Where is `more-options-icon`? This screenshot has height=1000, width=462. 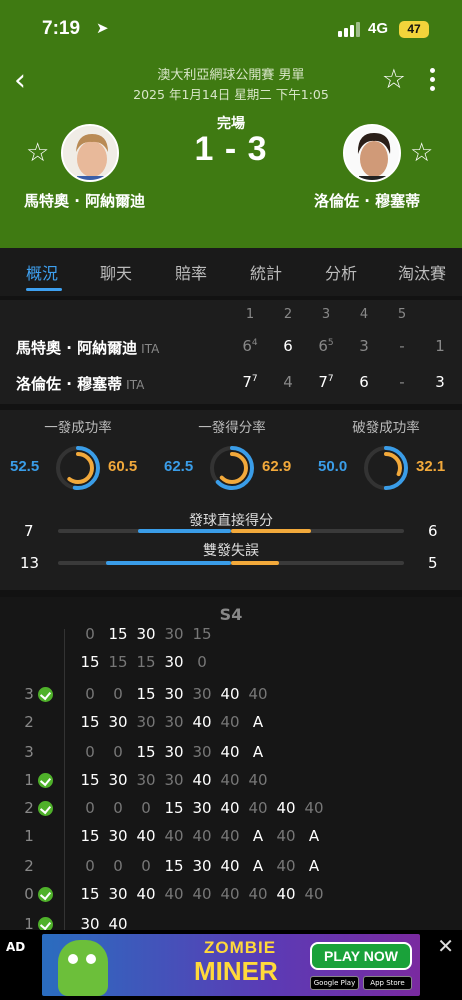
more-options-icon is located at coordinates (432, 81).